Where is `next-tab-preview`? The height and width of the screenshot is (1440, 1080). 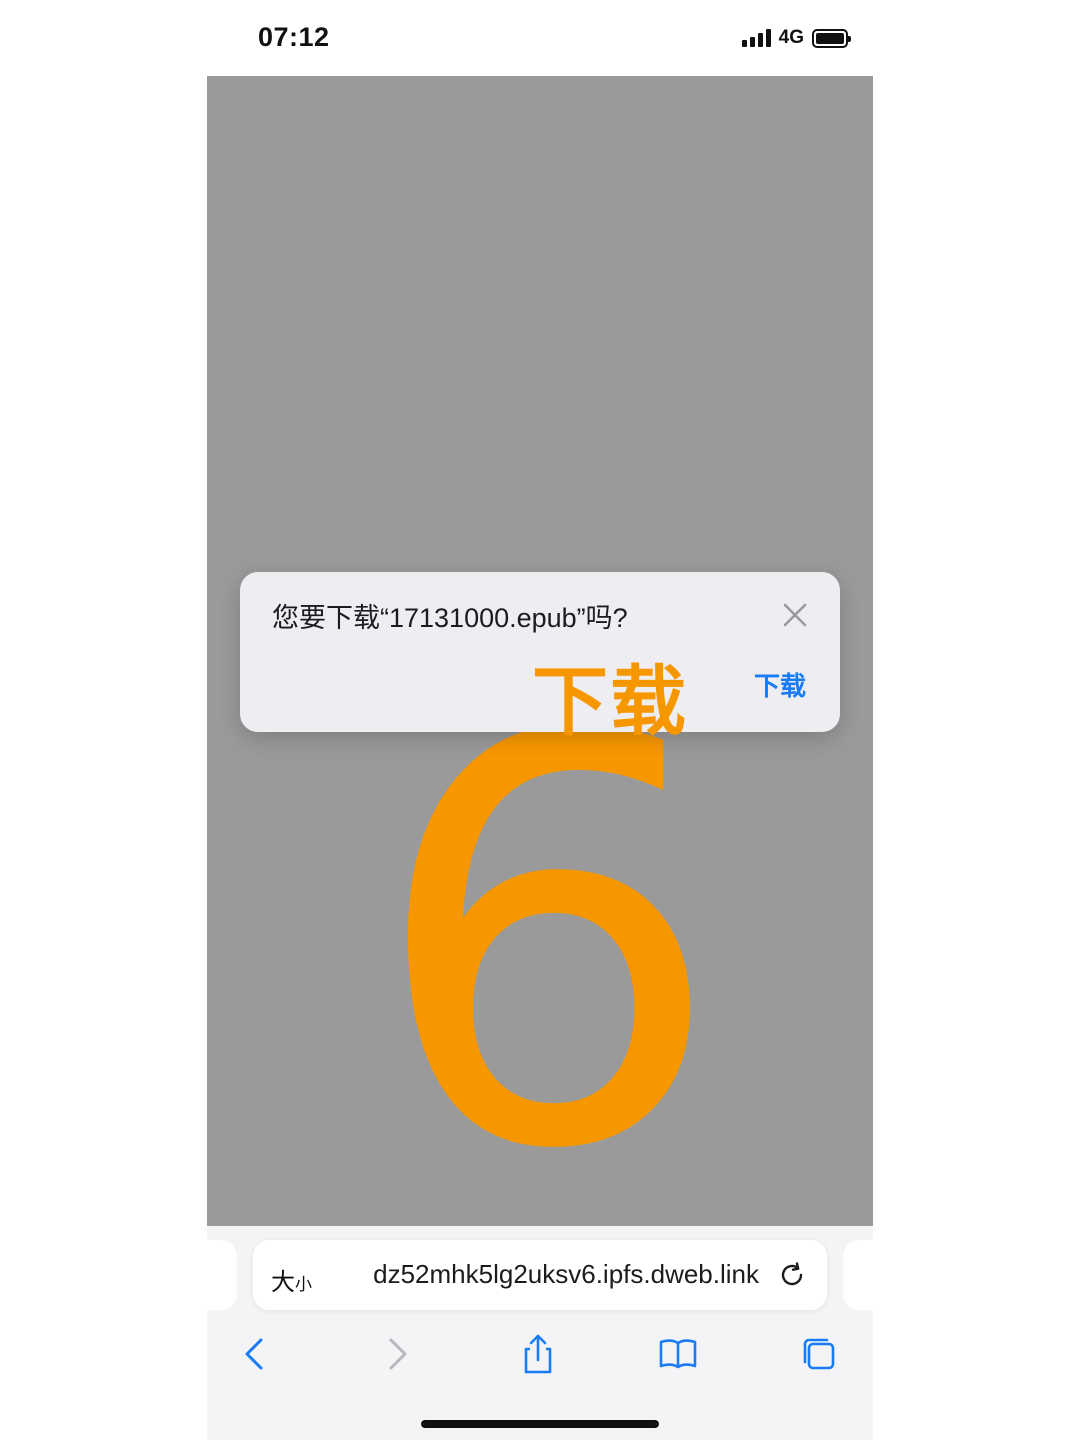 next-tab-preview is located at coordinates (858, 1275).